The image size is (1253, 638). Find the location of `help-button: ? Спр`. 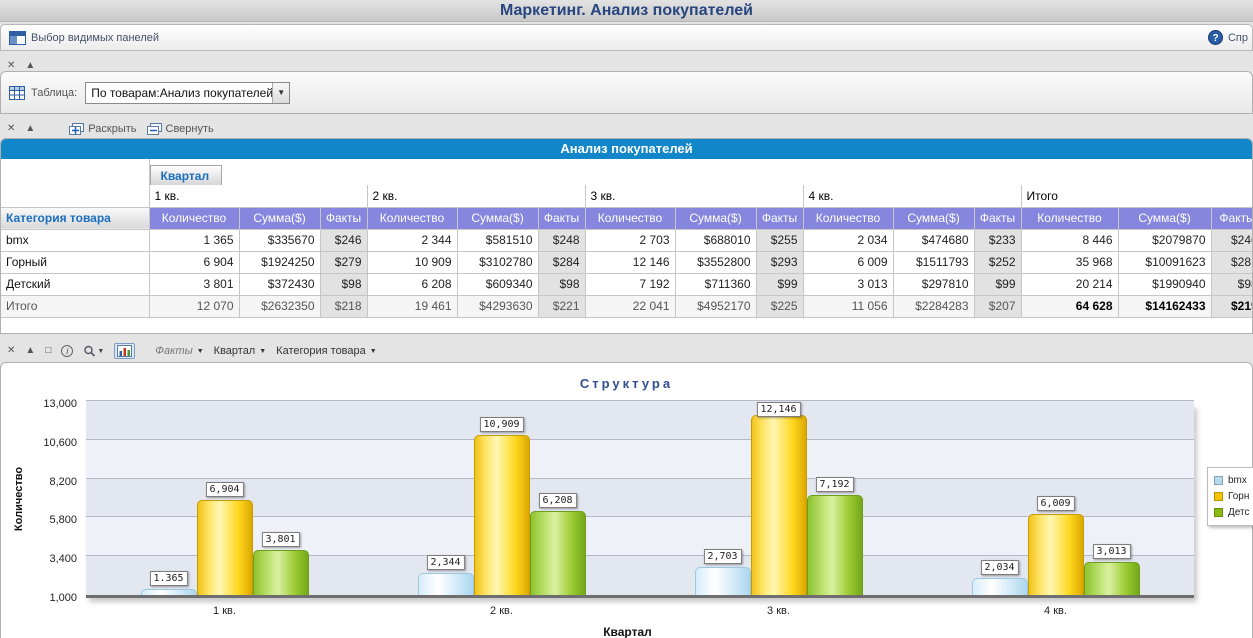

help-button: ? Спр is located at coordinates (1227, 37).